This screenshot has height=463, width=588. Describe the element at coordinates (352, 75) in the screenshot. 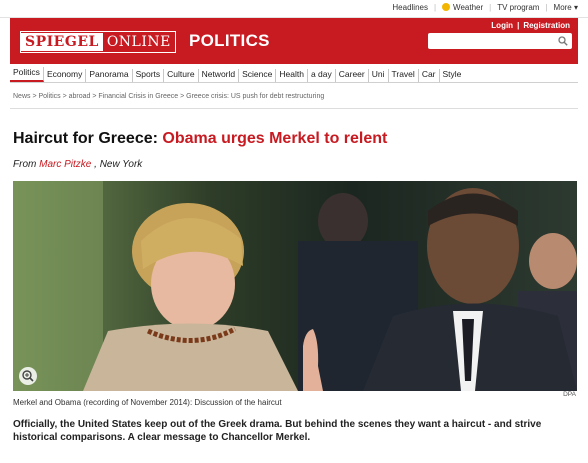

I see `nav-item-career: Career` at that location.